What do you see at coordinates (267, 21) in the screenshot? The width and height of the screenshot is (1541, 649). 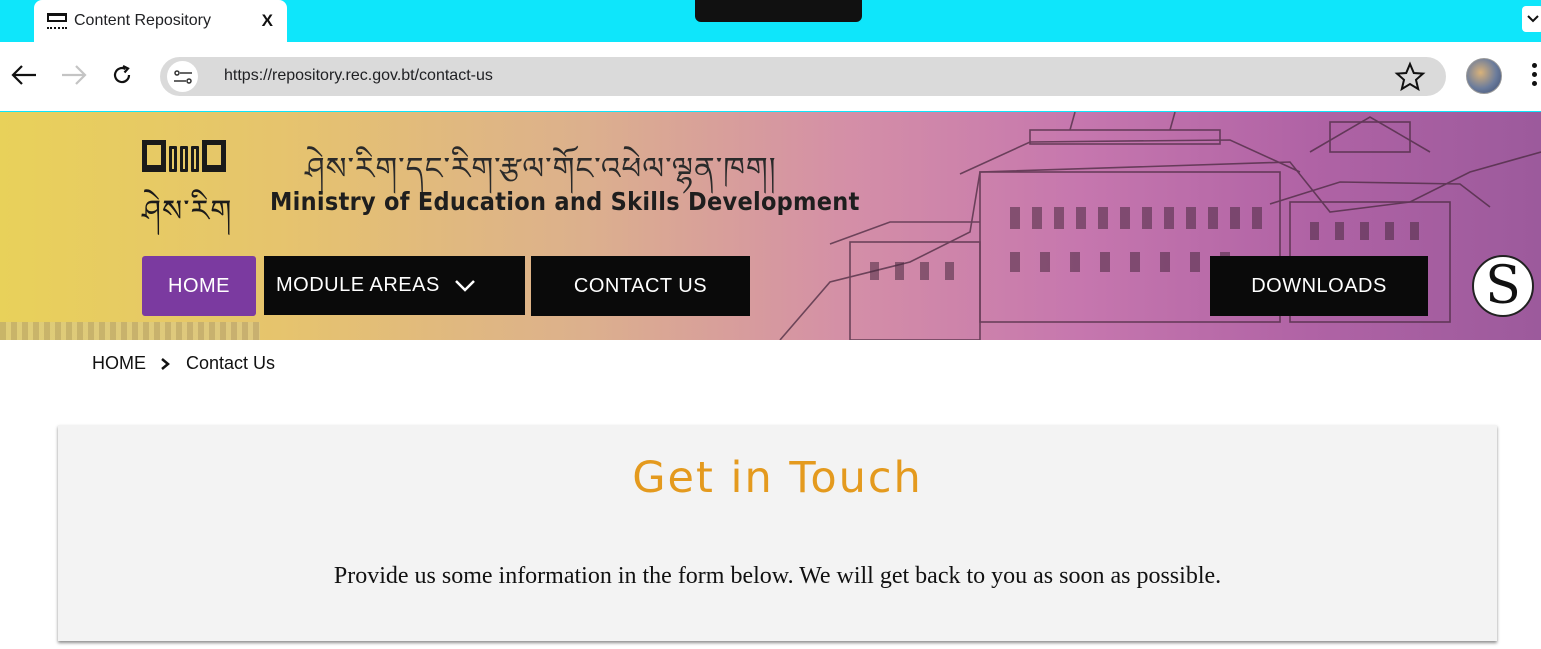 I see `tab-close-icon: X` at bounding box center [267, 21].